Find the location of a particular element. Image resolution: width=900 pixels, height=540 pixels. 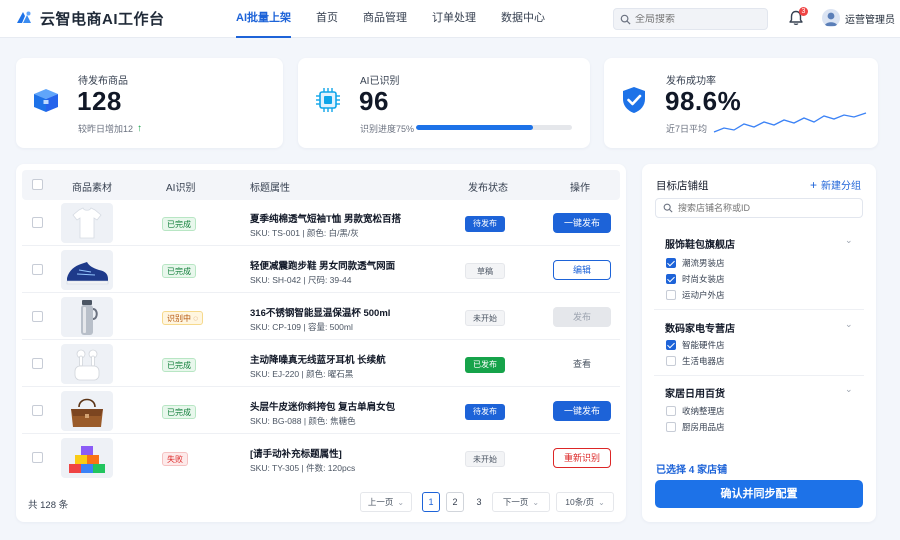

shop-label: 时尚女装店 is located at coordinates (703, 279).